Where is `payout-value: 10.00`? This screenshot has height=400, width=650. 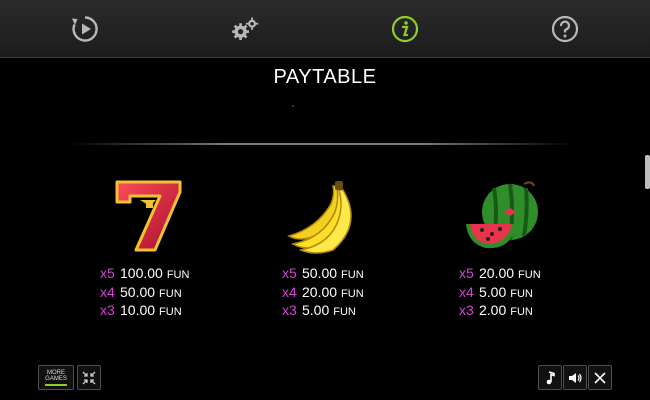 payout-value: 10.00 is located at coordinates (138, 310).